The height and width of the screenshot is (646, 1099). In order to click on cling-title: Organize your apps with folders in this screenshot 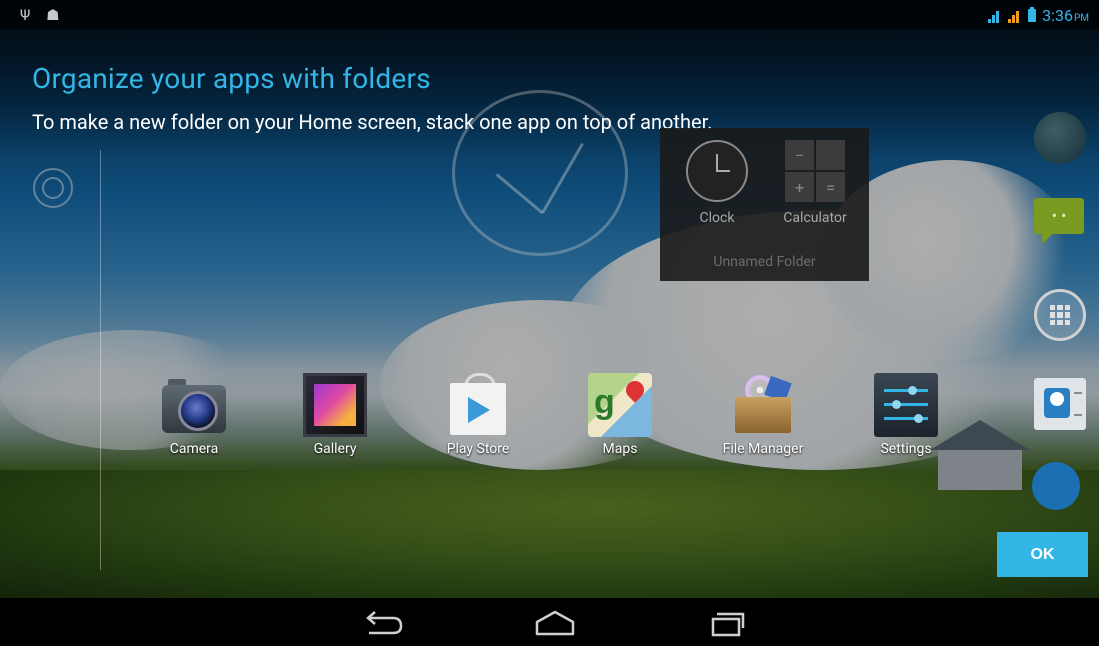, I will do `click(231, 78)`.